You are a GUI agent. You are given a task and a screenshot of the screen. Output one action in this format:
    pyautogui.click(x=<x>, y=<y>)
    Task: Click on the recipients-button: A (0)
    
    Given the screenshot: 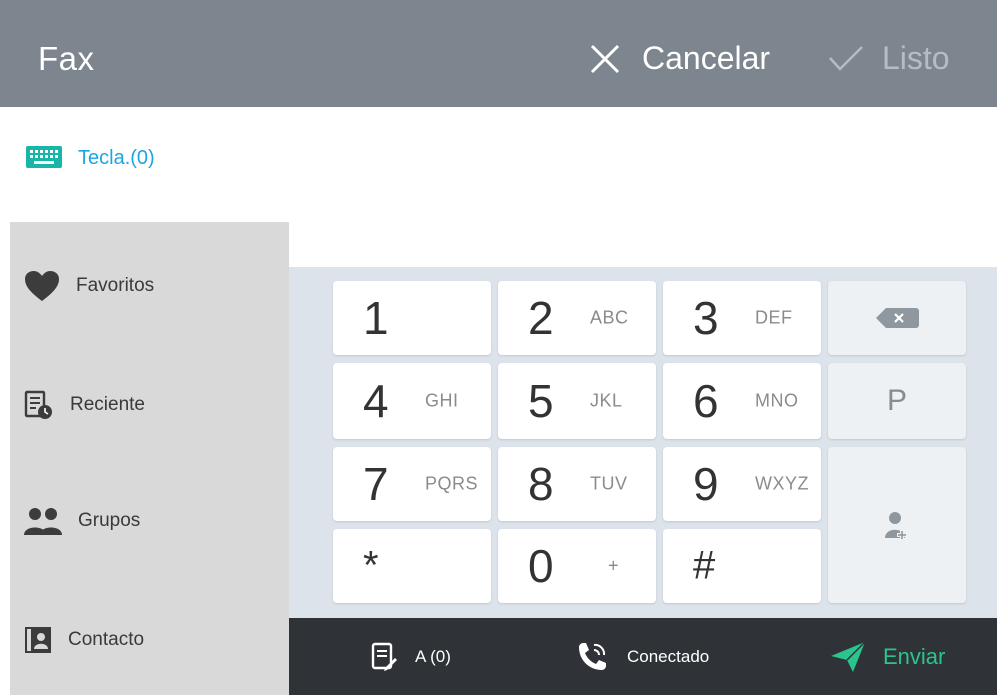 What is the action you would take?
    pyautogui.click(x=411, y=656)
    